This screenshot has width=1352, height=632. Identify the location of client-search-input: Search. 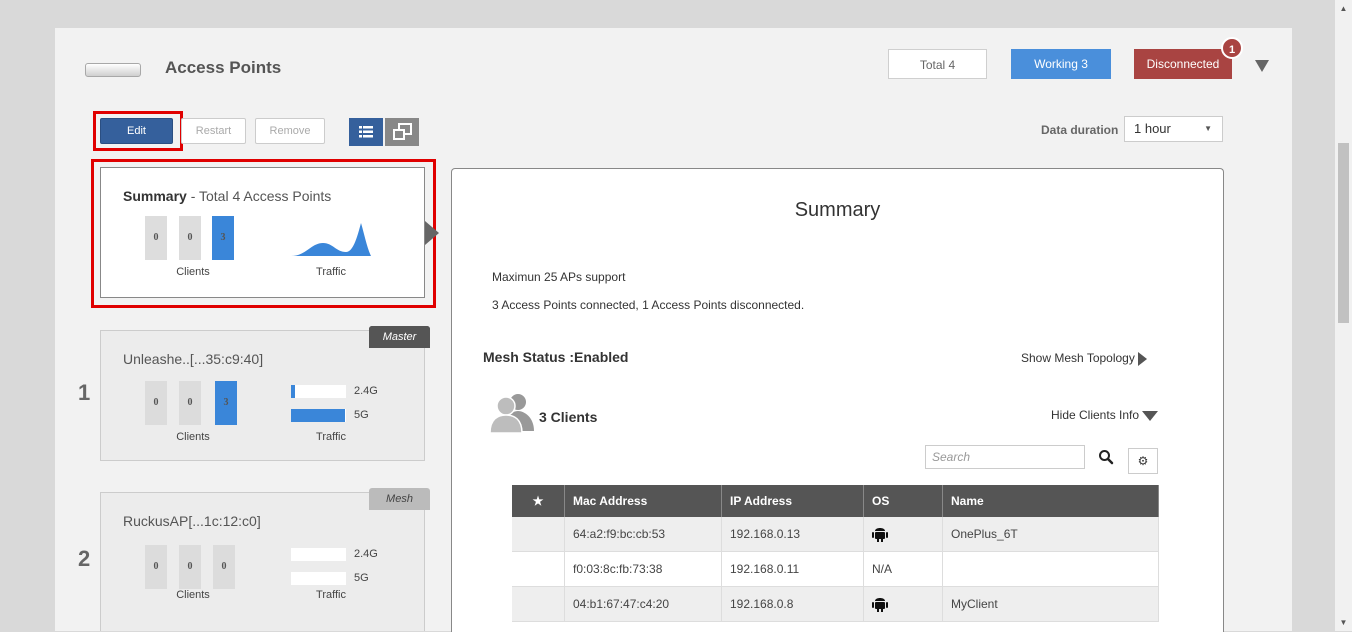
(1005, 457).